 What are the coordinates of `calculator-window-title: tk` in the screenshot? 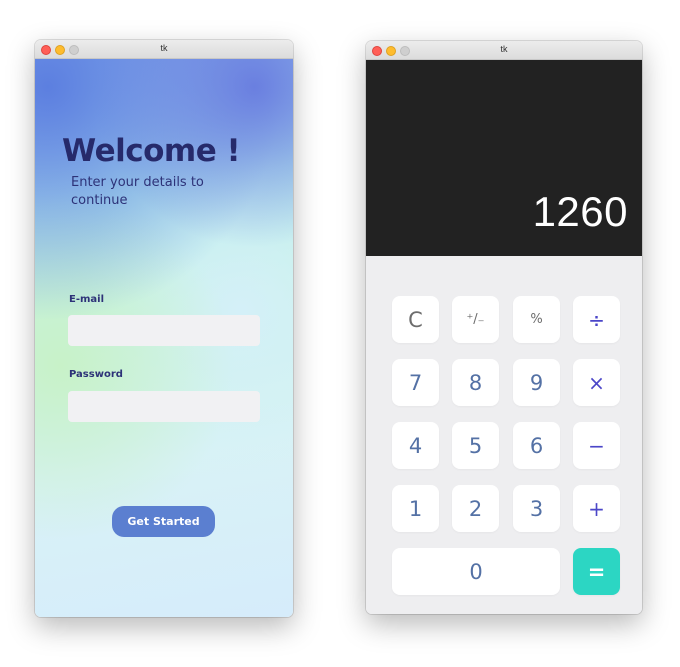 It's located at (504, 49).